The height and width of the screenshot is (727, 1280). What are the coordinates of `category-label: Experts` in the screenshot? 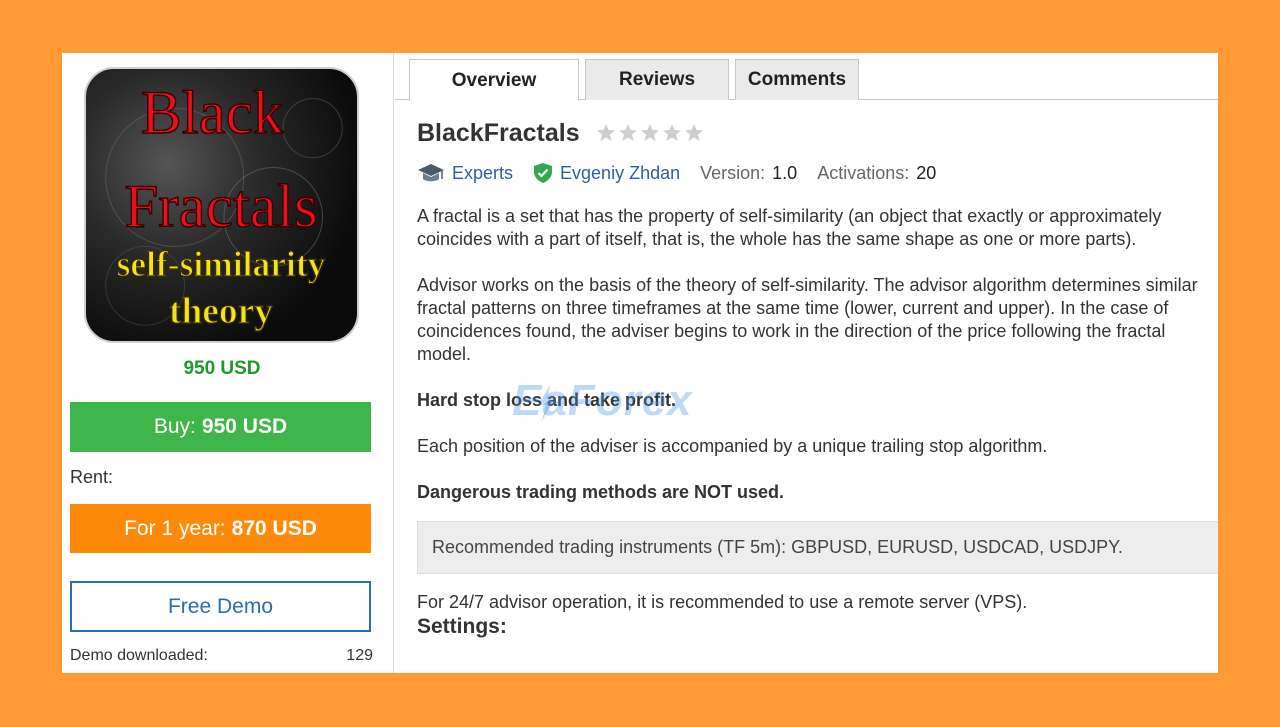 It's located at (483, 172).